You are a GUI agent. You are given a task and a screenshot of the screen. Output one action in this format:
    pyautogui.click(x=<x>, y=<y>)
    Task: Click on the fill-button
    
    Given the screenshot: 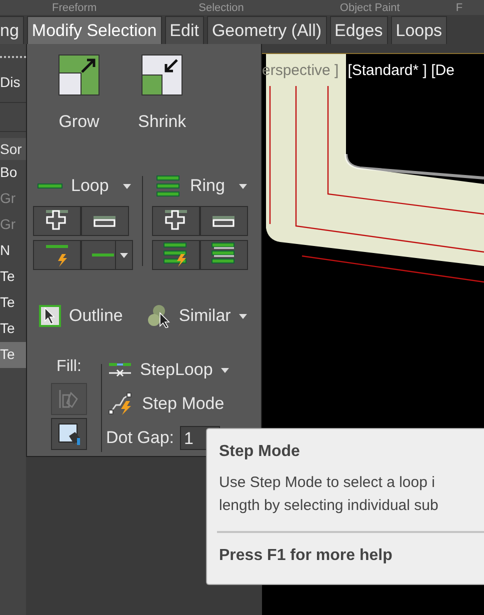 What is the action you would take?
    pyautogui.click(x=69, y=434)
    